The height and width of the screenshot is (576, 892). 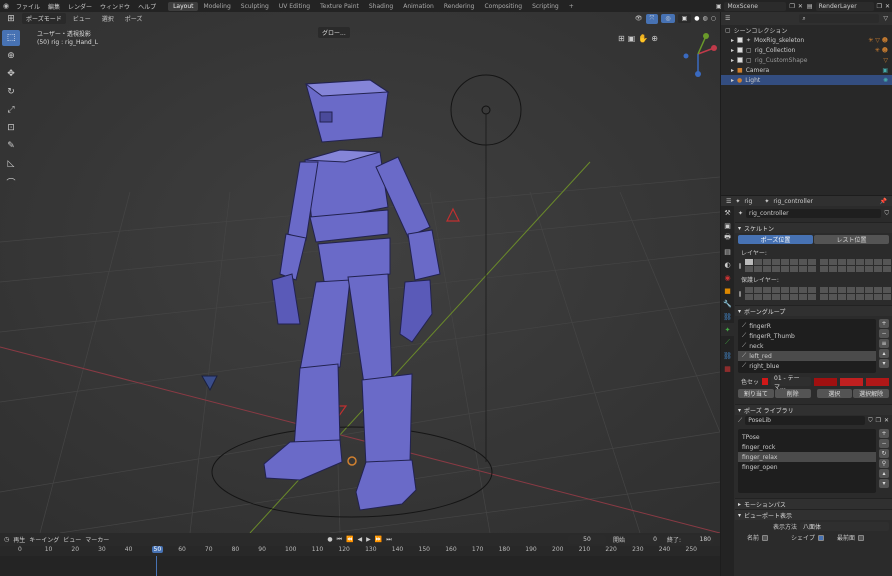 What do you see at coordinates (884, 323) in the screenshot?
I see `add-icon: +` at bounding box center [884, 323].